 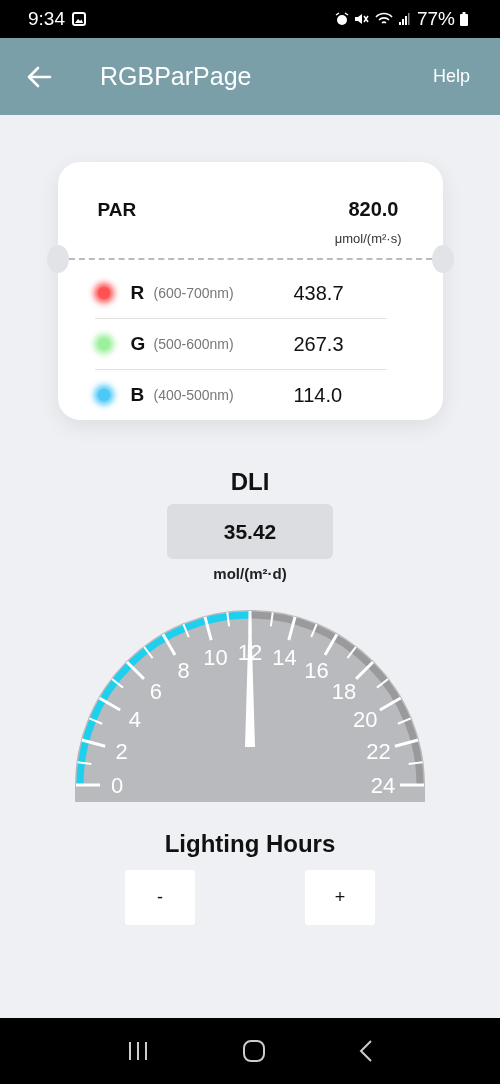 What do you see at coordinates (284, 657) in the screenshot?
I see `gauge-label: 14` at bounding box center [284, 657].